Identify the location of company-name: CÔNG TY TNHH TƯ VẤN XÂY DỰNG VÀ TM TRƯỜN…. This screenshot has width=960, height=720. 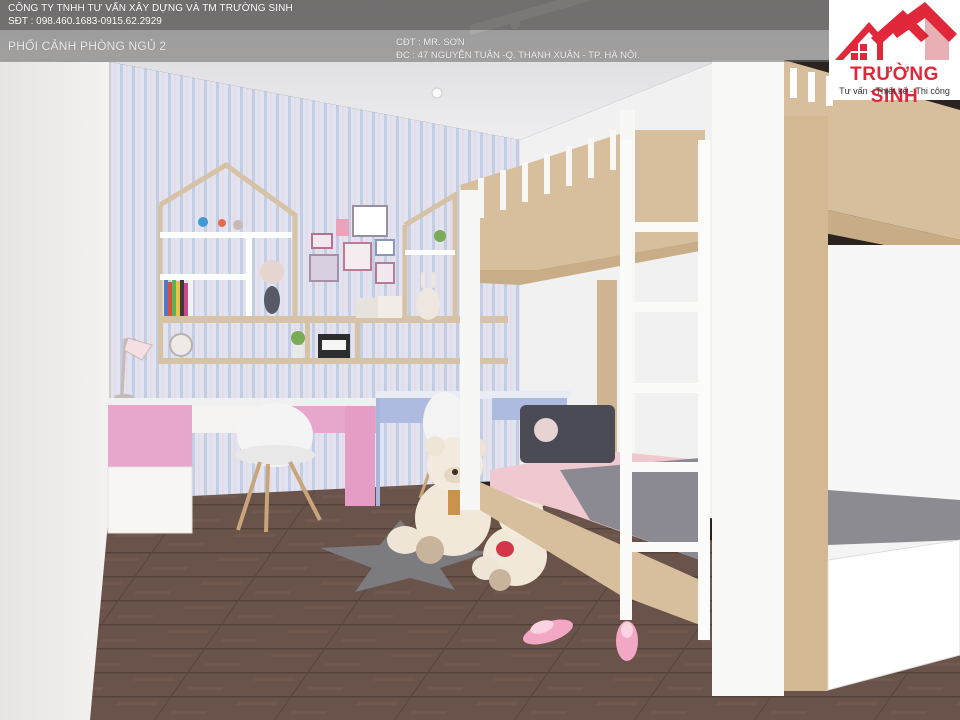
(150, 8).